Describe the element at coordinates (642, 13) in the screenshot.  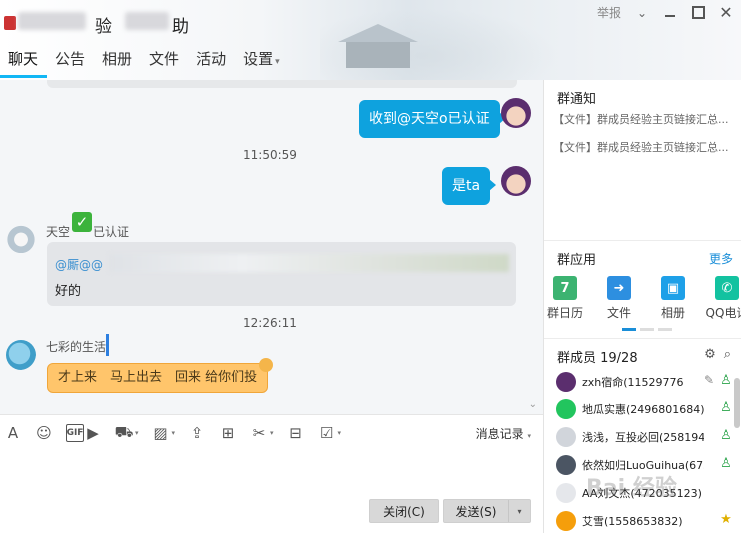
I see `dropdown-icon: ⌄` at that location.